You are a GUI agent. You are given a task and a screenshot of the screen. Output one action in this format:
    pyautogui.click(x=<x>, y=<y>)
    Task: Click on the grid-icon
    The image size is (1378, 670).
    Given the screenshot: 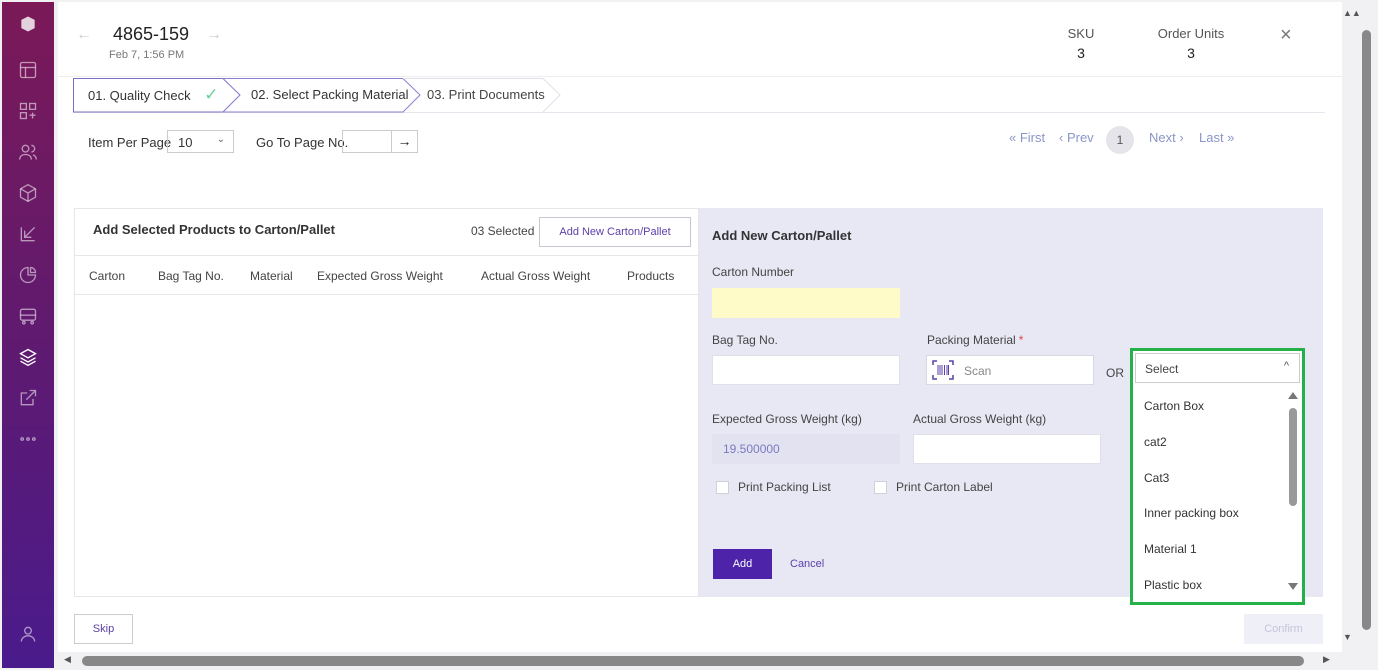 What is the action you would take?
    pyautogui.click(x=28, y=111)
    